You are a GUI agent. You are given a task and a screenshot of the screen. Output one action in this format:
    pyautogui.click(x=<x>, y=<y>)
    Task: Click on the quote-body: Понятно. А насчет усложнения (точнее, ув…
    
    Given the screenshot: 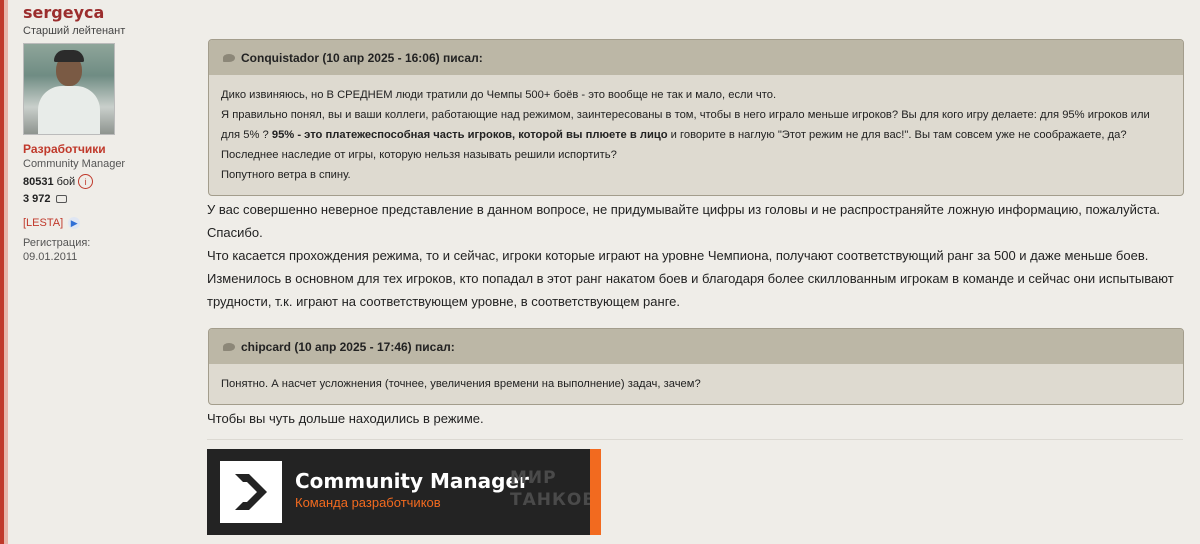 What is the action you would take?
    pyautogui.click(x=696, y=384)
    